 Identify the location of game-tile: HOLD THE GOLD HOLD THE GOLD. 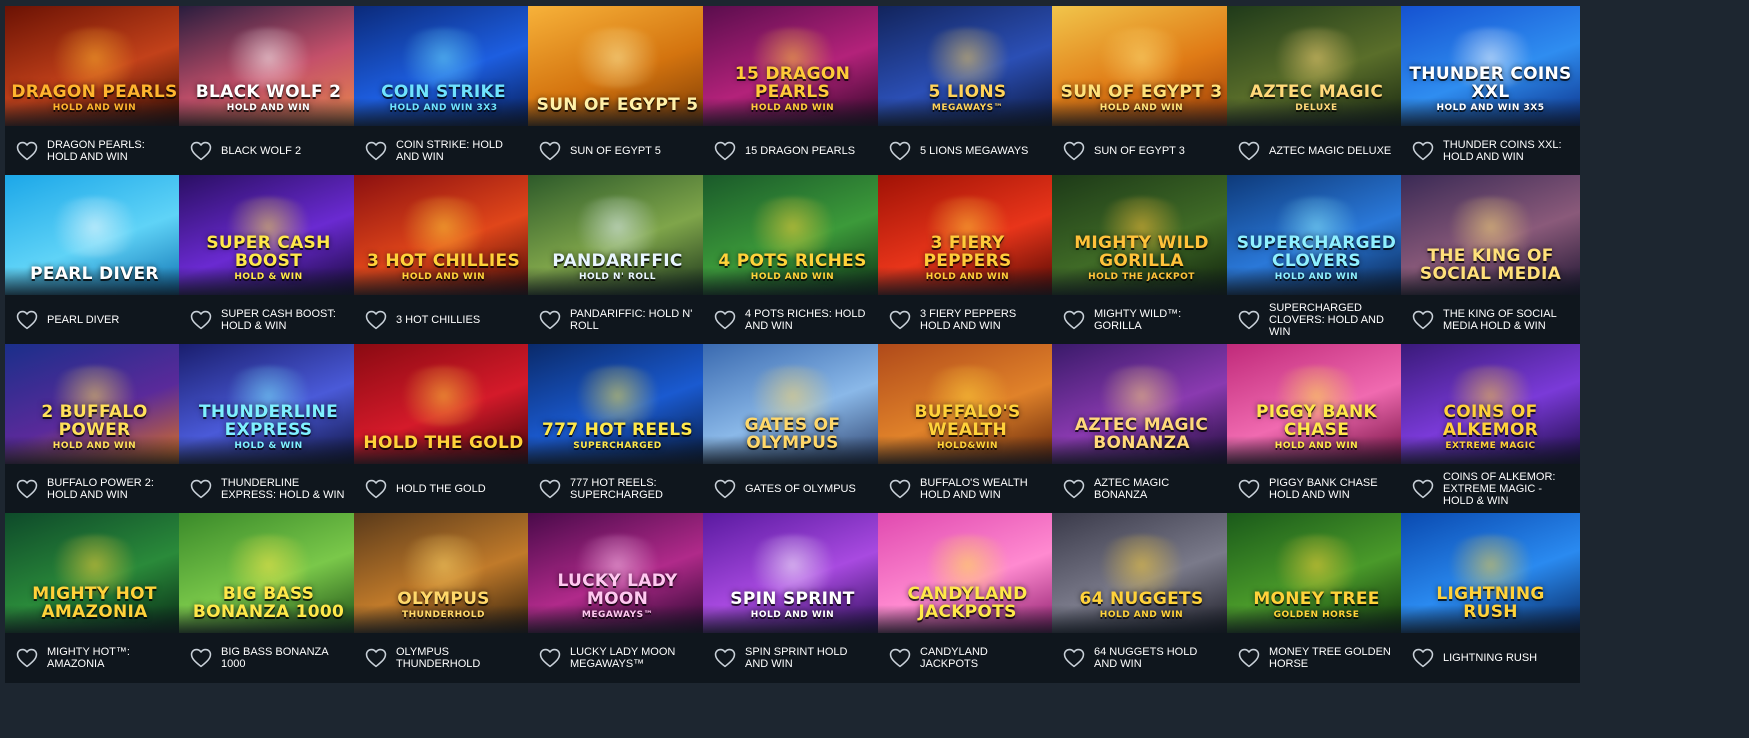
(443, 429).